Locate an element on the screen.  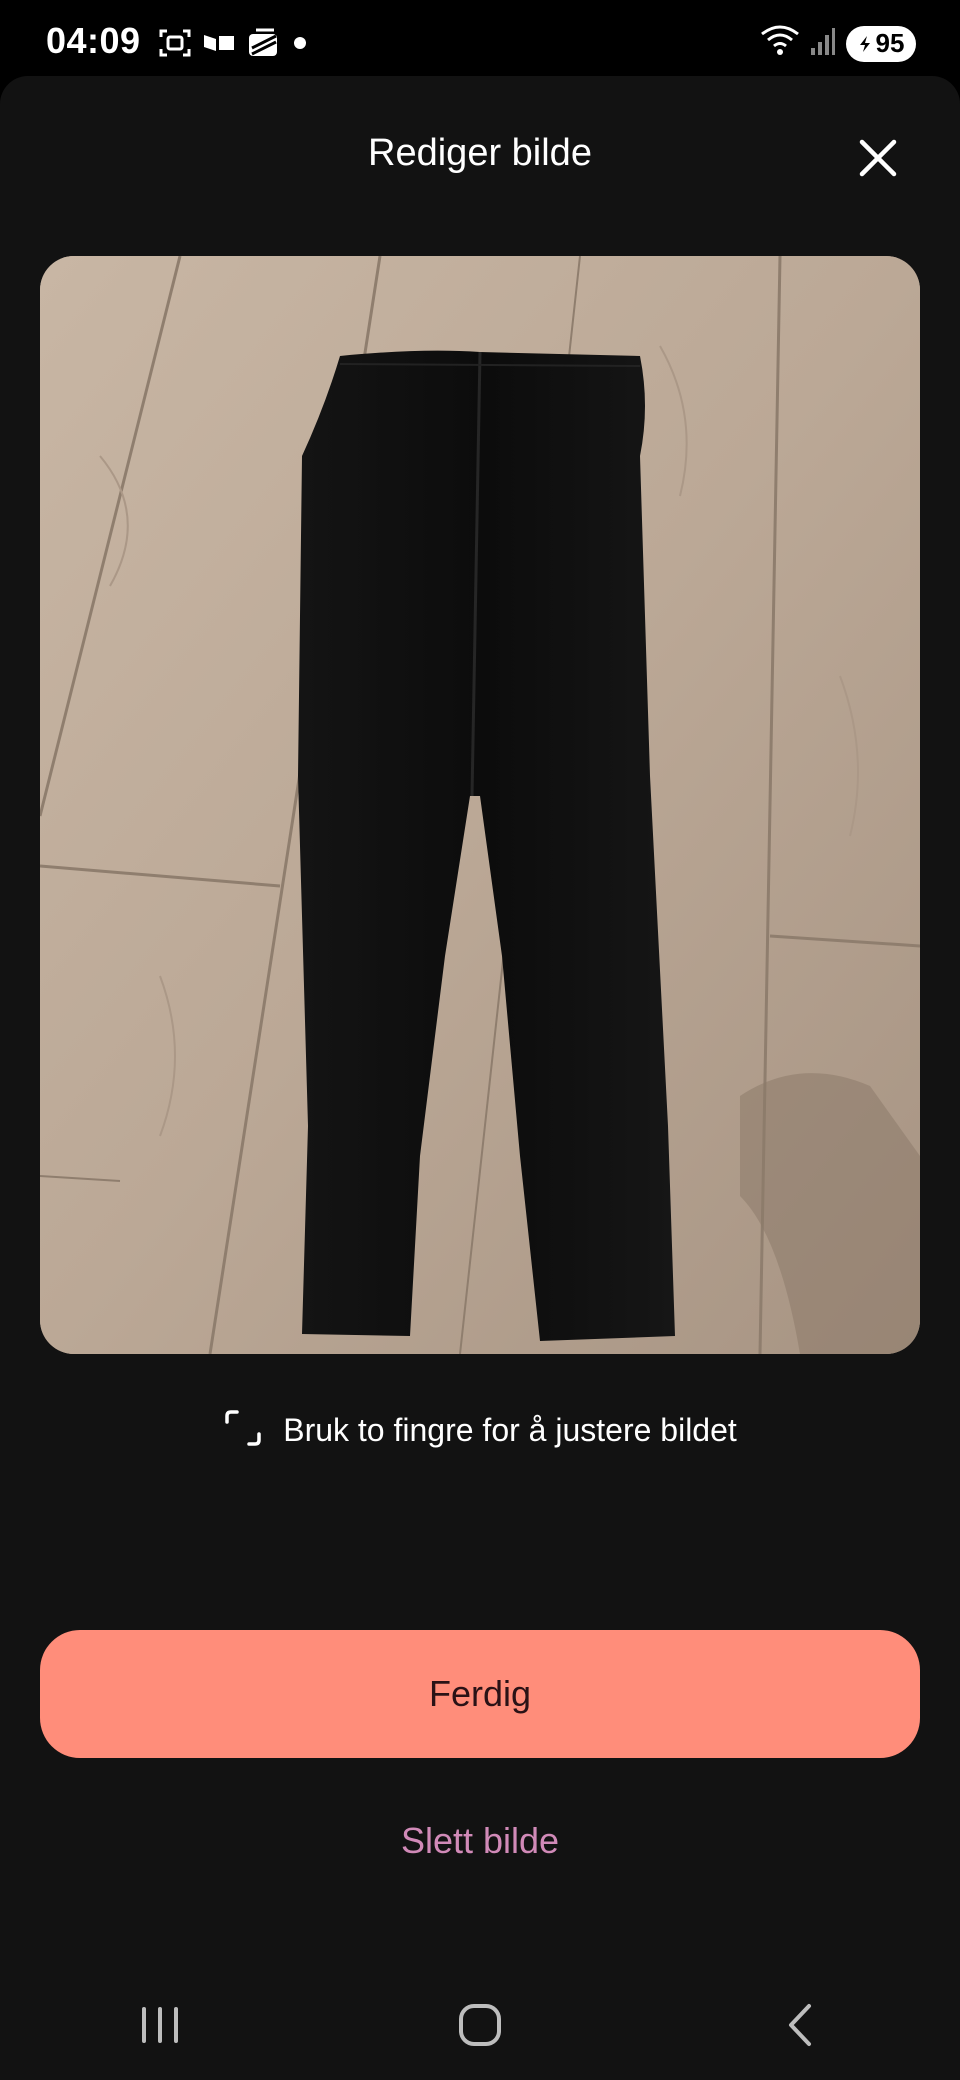
recents-icon is located at coordinates (160, 2025).